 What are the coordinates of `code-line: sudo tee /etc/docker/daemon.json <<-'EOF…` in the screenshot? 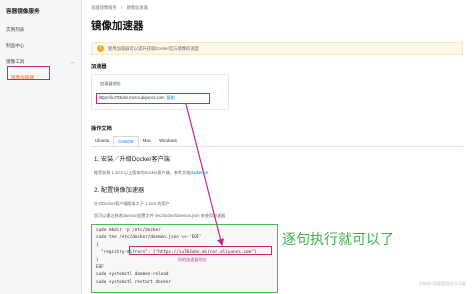 It's located at (149, 238).